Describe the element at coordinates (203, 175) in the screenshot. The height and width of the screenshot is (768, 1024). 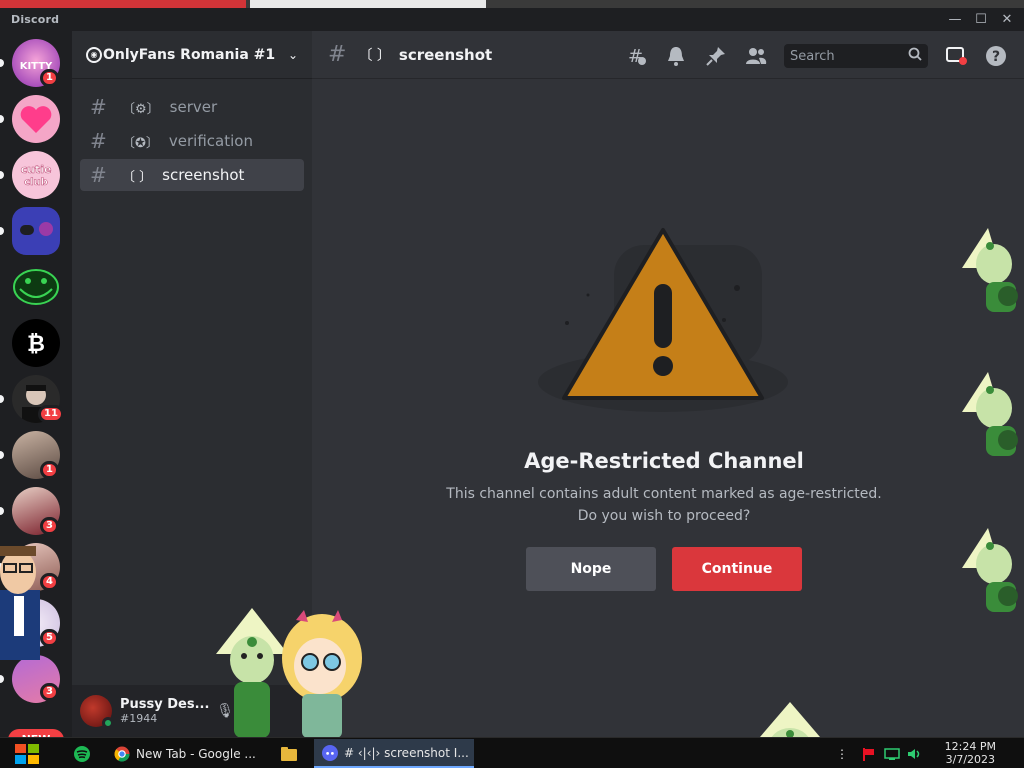
I see `channel-label: screenshot` at that location.